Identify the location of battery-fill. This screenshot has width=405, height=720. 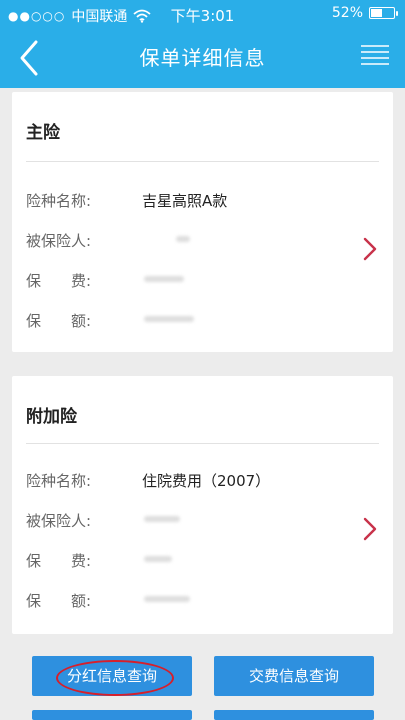
(377, 13).